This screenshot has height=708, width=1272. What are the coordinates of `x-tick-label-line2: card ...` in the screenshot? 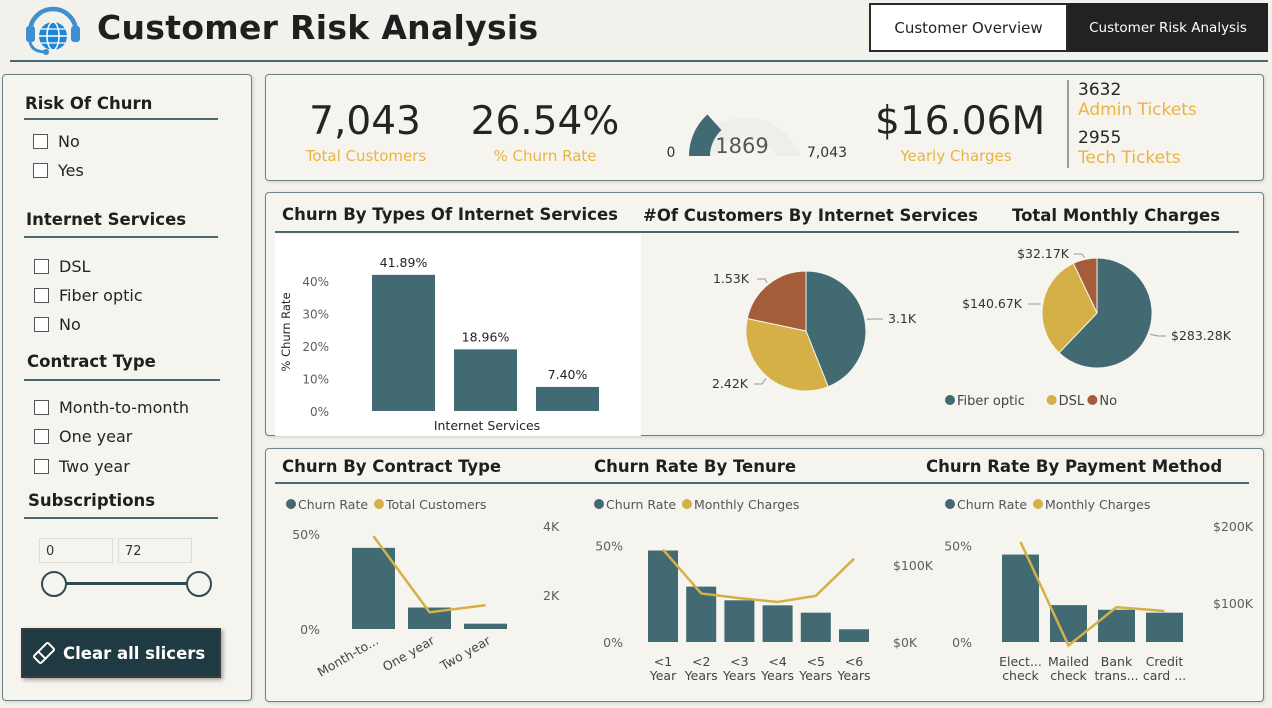 It's located at (1164, 675).